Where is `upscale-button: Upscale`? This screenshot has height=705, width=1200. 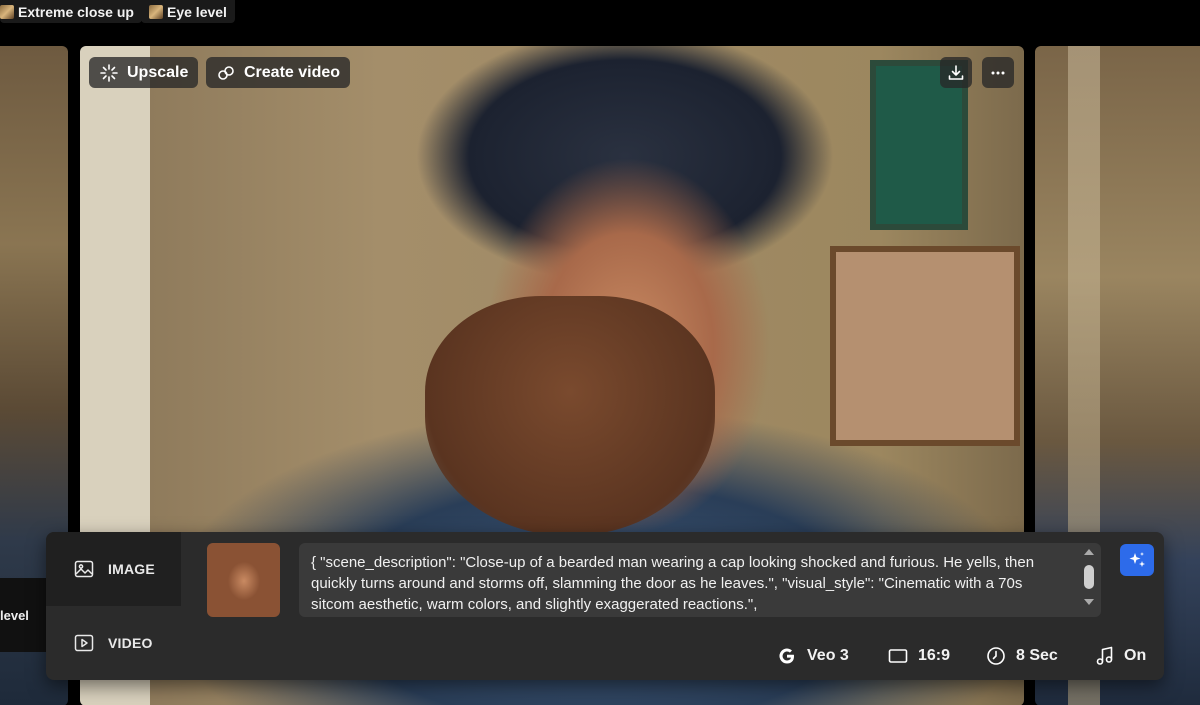 upscale-button: Upscale is located at coordinates (144, 72).